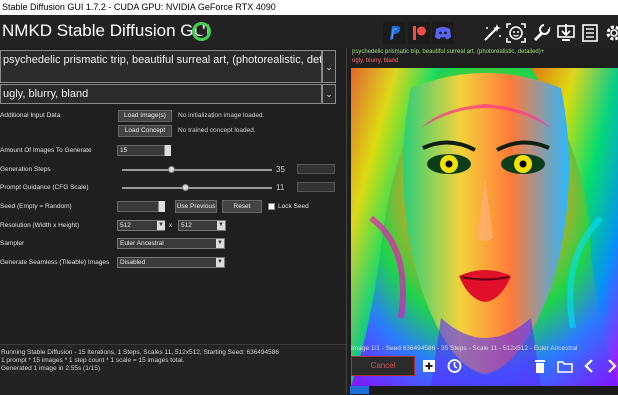  Describe the element at coordinates (590, 33) in the screenshot. I see `log-icon` at that location.